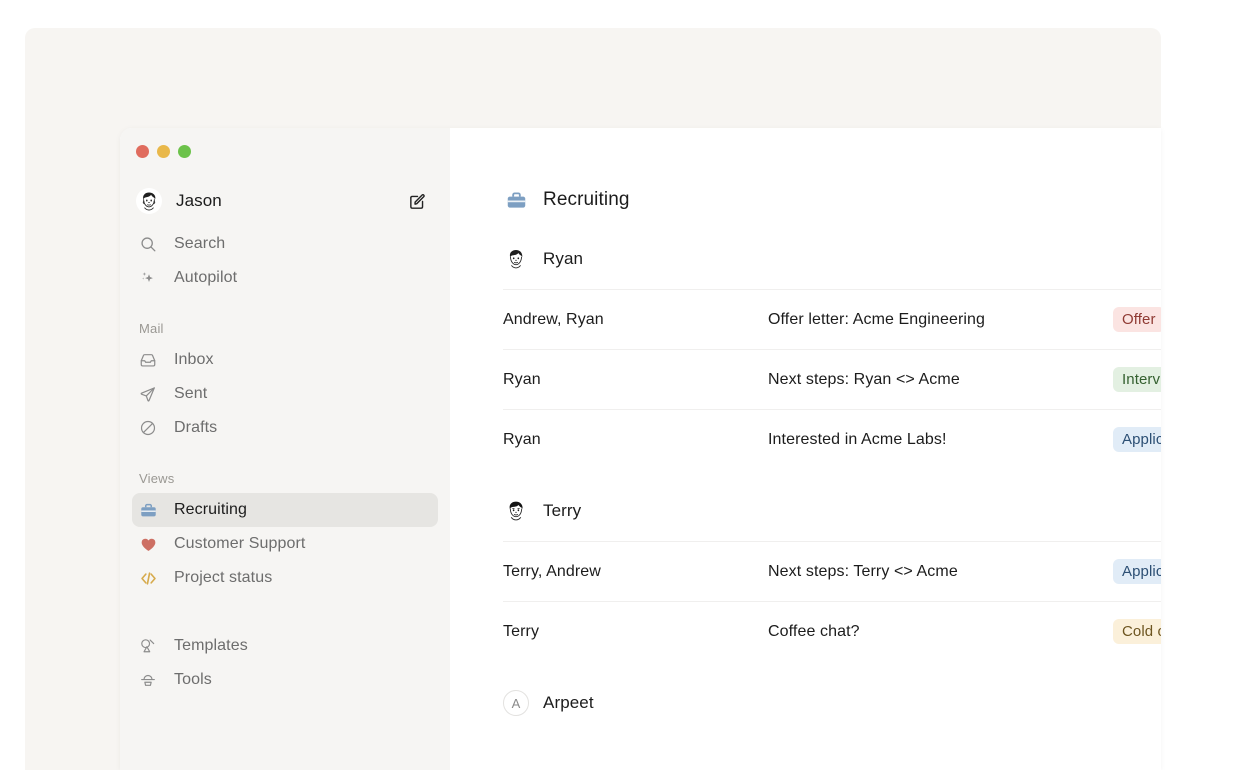 This screenshot has width=1256, height=770. What do you see at coordinates (148, 278) in the screenshot?
I see `sparkles-icon` at bounding box center [148, 278].